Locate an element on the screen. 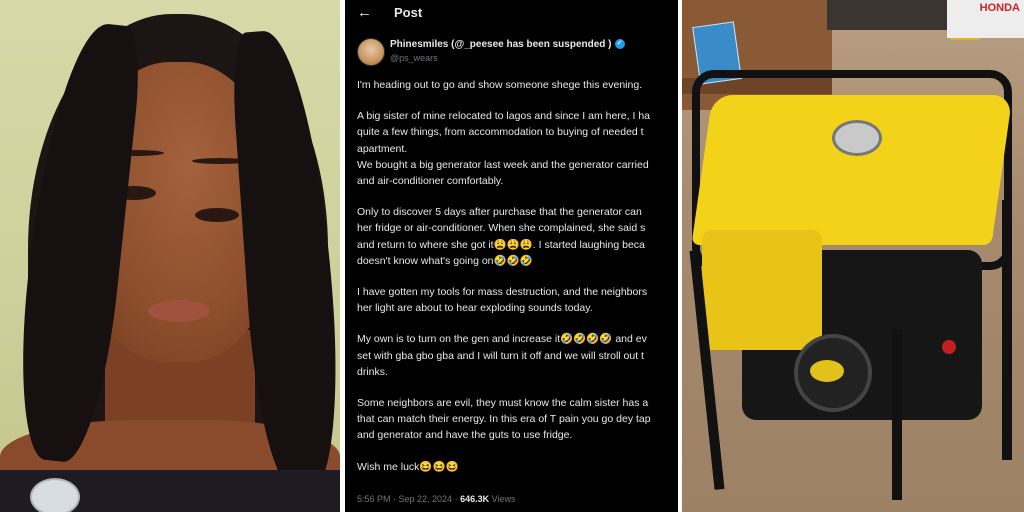 This screenshot has width=1024, height=512. avatar is located at coordinates (371, 52).